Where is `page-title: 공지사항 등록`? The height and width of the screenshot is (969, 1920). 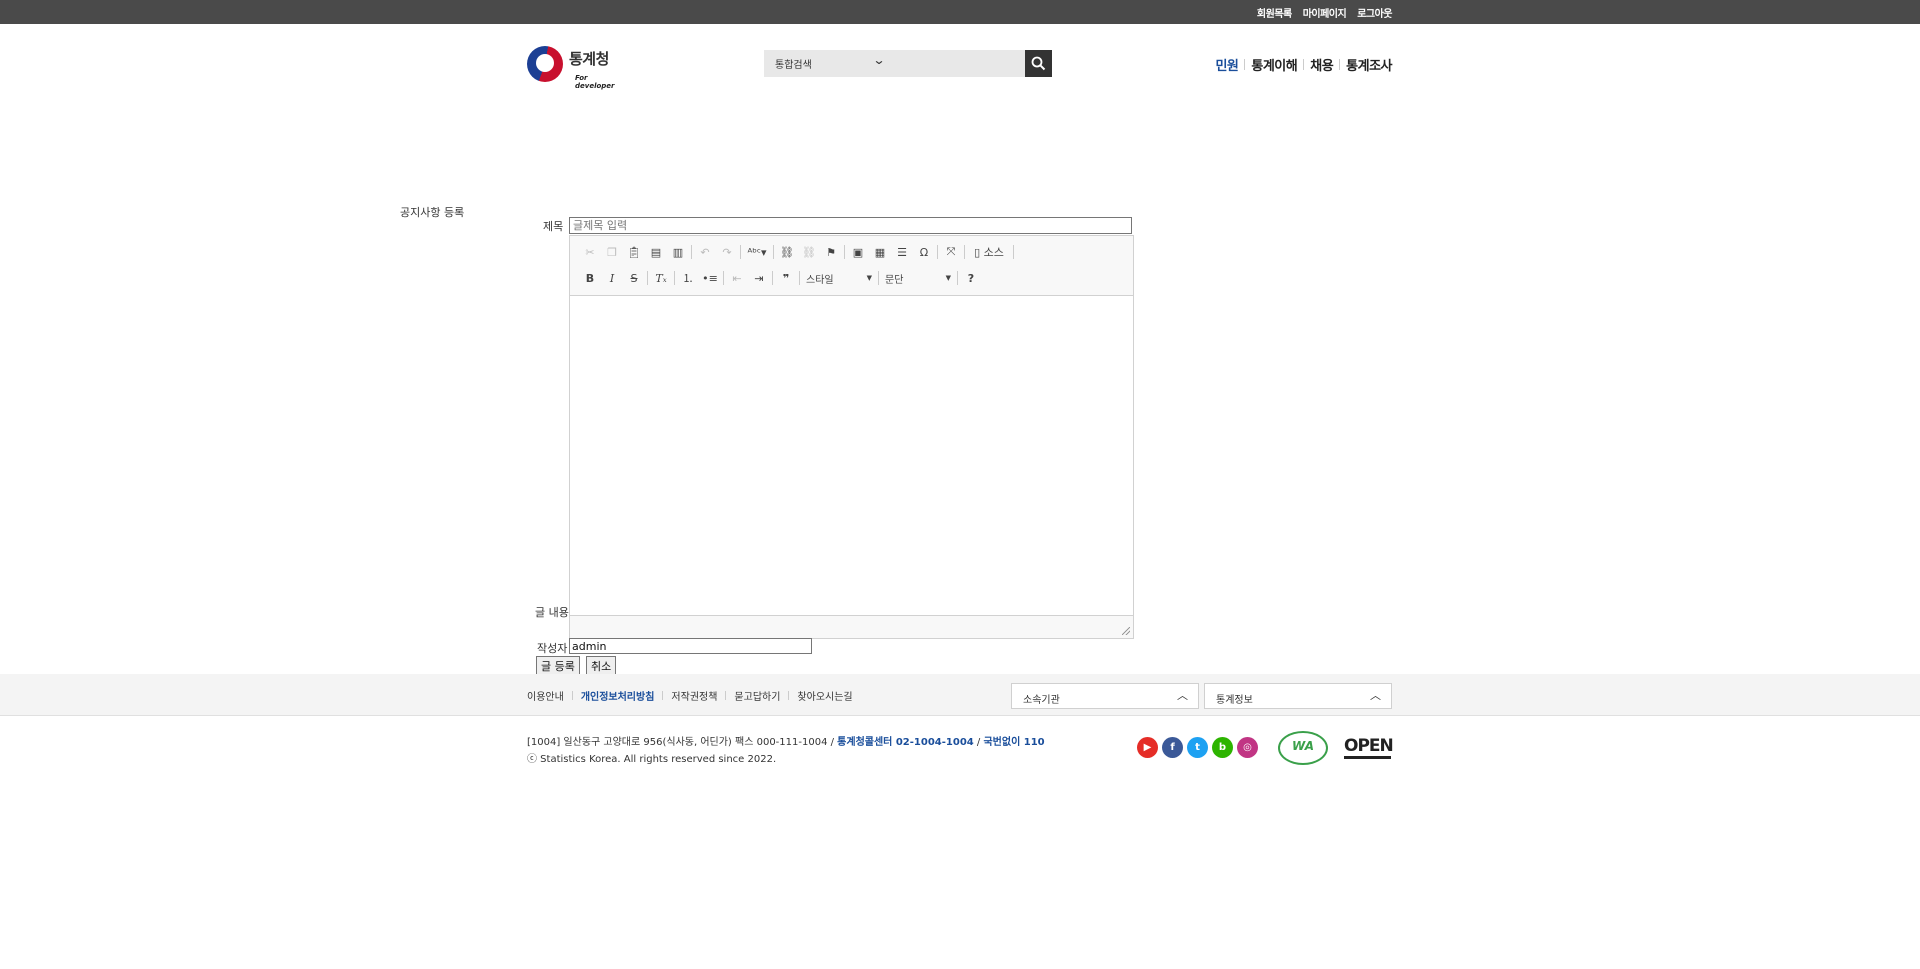
page-title: 공지사항 등록 is located at coordinates (432, 212).